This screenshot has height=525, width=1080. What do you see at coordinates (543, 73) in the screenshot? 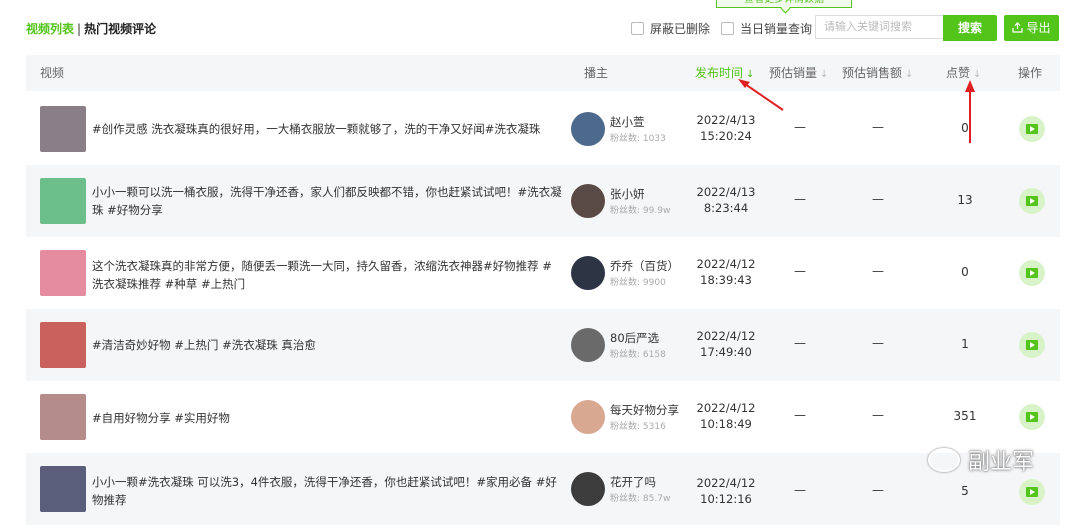
I see `table-header: 视频 播主 发布时间 ↓ 预估销量 ↓ 预估销售额 ↓ 点赞 ↓ 操作` at bounding box center [543, 73].